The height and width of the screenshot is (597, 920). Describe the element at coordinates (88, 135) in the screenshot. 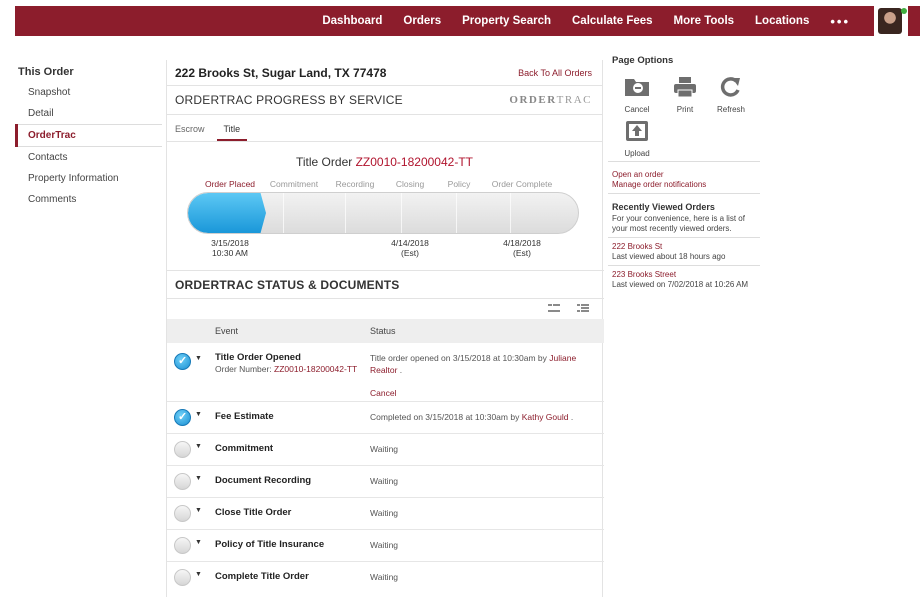

I see `sidebar-item-ordertrac: OrderTrac` at that location.